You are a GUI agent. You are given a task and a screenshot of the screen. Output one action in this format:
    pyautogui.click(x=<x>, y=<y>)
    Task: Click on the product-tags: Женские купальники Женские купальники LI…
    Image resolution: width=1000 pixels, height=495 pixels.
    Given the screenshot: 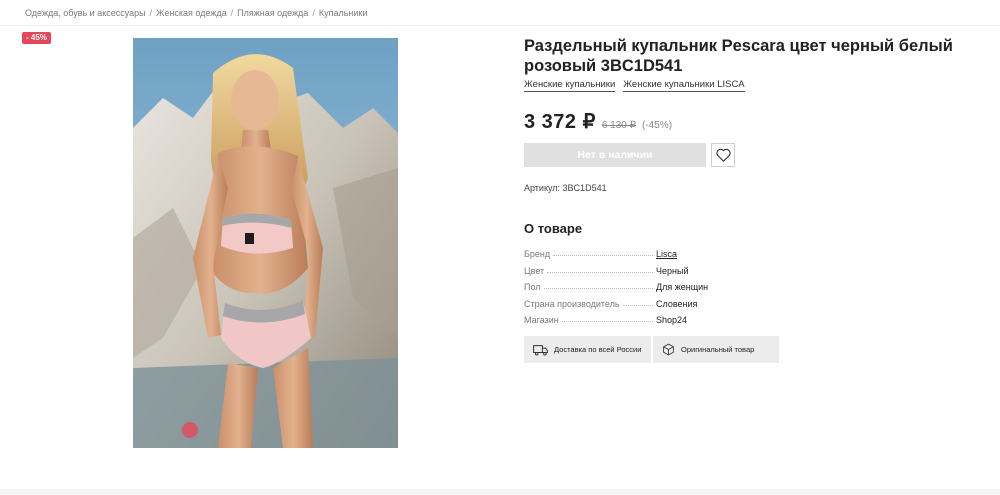 What is the action you would take?
    pyautogui.click(x=634, y=85)
    